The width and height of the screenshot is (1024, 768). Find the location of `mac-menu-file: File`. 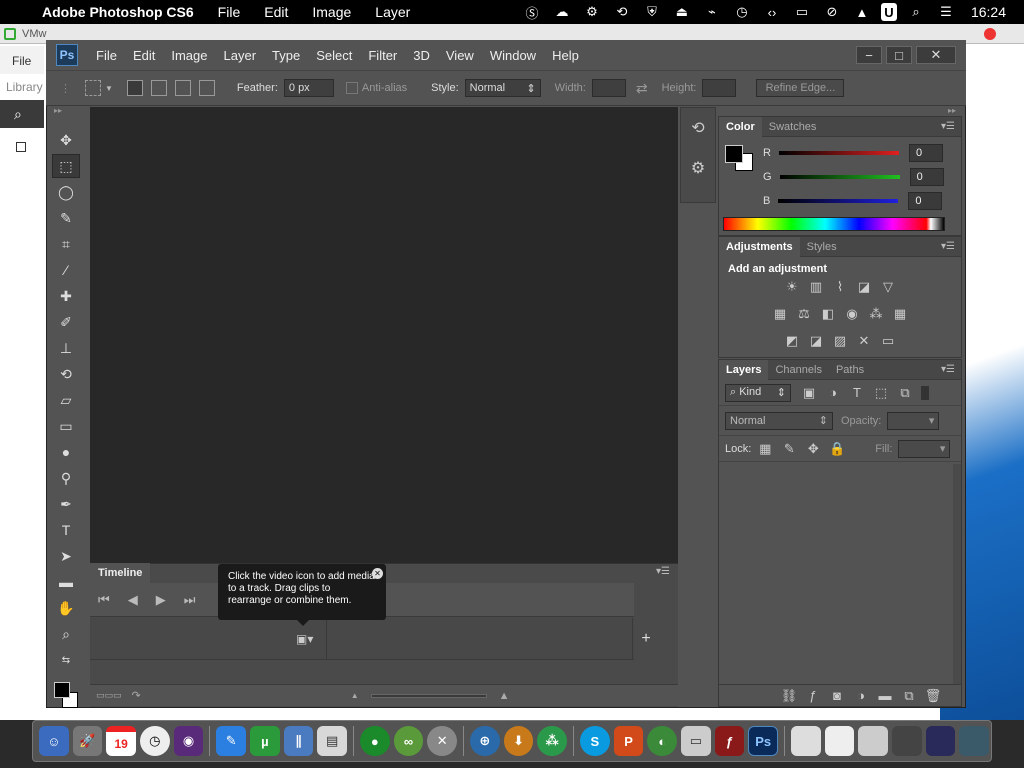

mac-menu-file: File is located at coordinates (229, 12).